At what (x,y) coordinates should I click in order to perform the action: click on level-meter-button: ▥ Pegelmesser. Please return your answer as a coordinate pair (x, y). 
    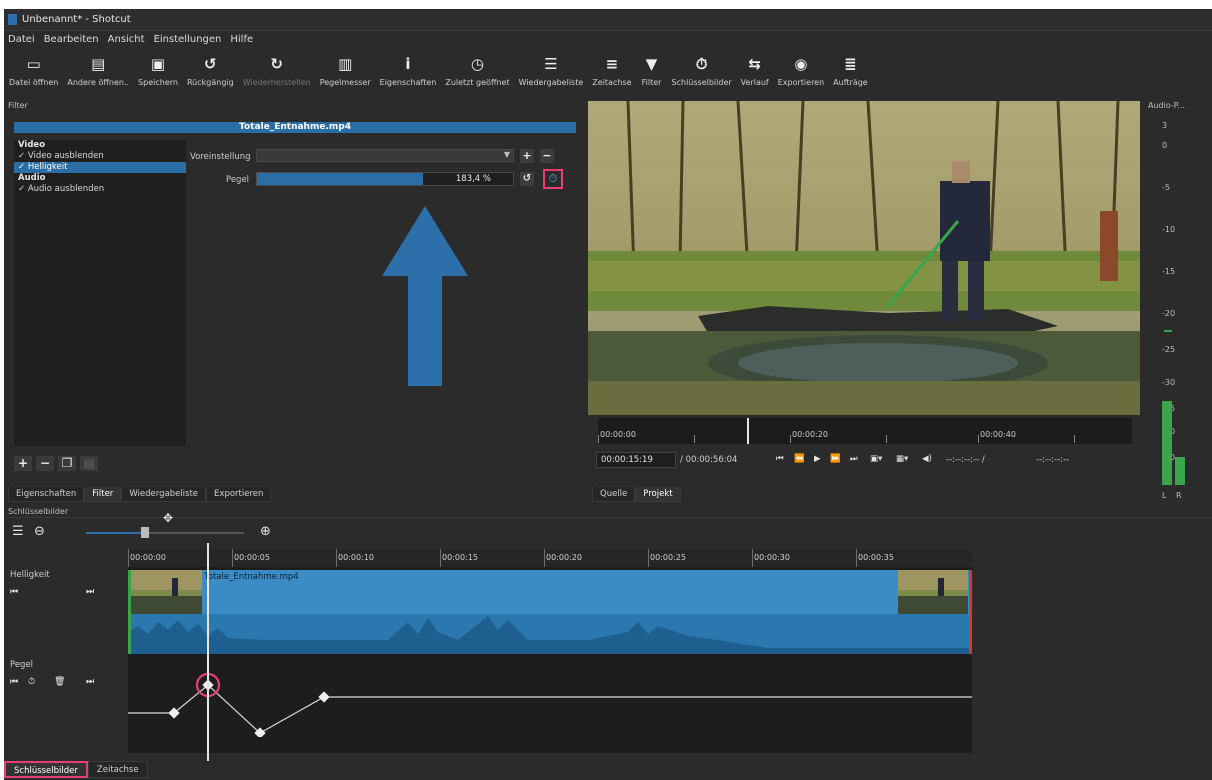
    Looking at the image, I should click on (345, 68).